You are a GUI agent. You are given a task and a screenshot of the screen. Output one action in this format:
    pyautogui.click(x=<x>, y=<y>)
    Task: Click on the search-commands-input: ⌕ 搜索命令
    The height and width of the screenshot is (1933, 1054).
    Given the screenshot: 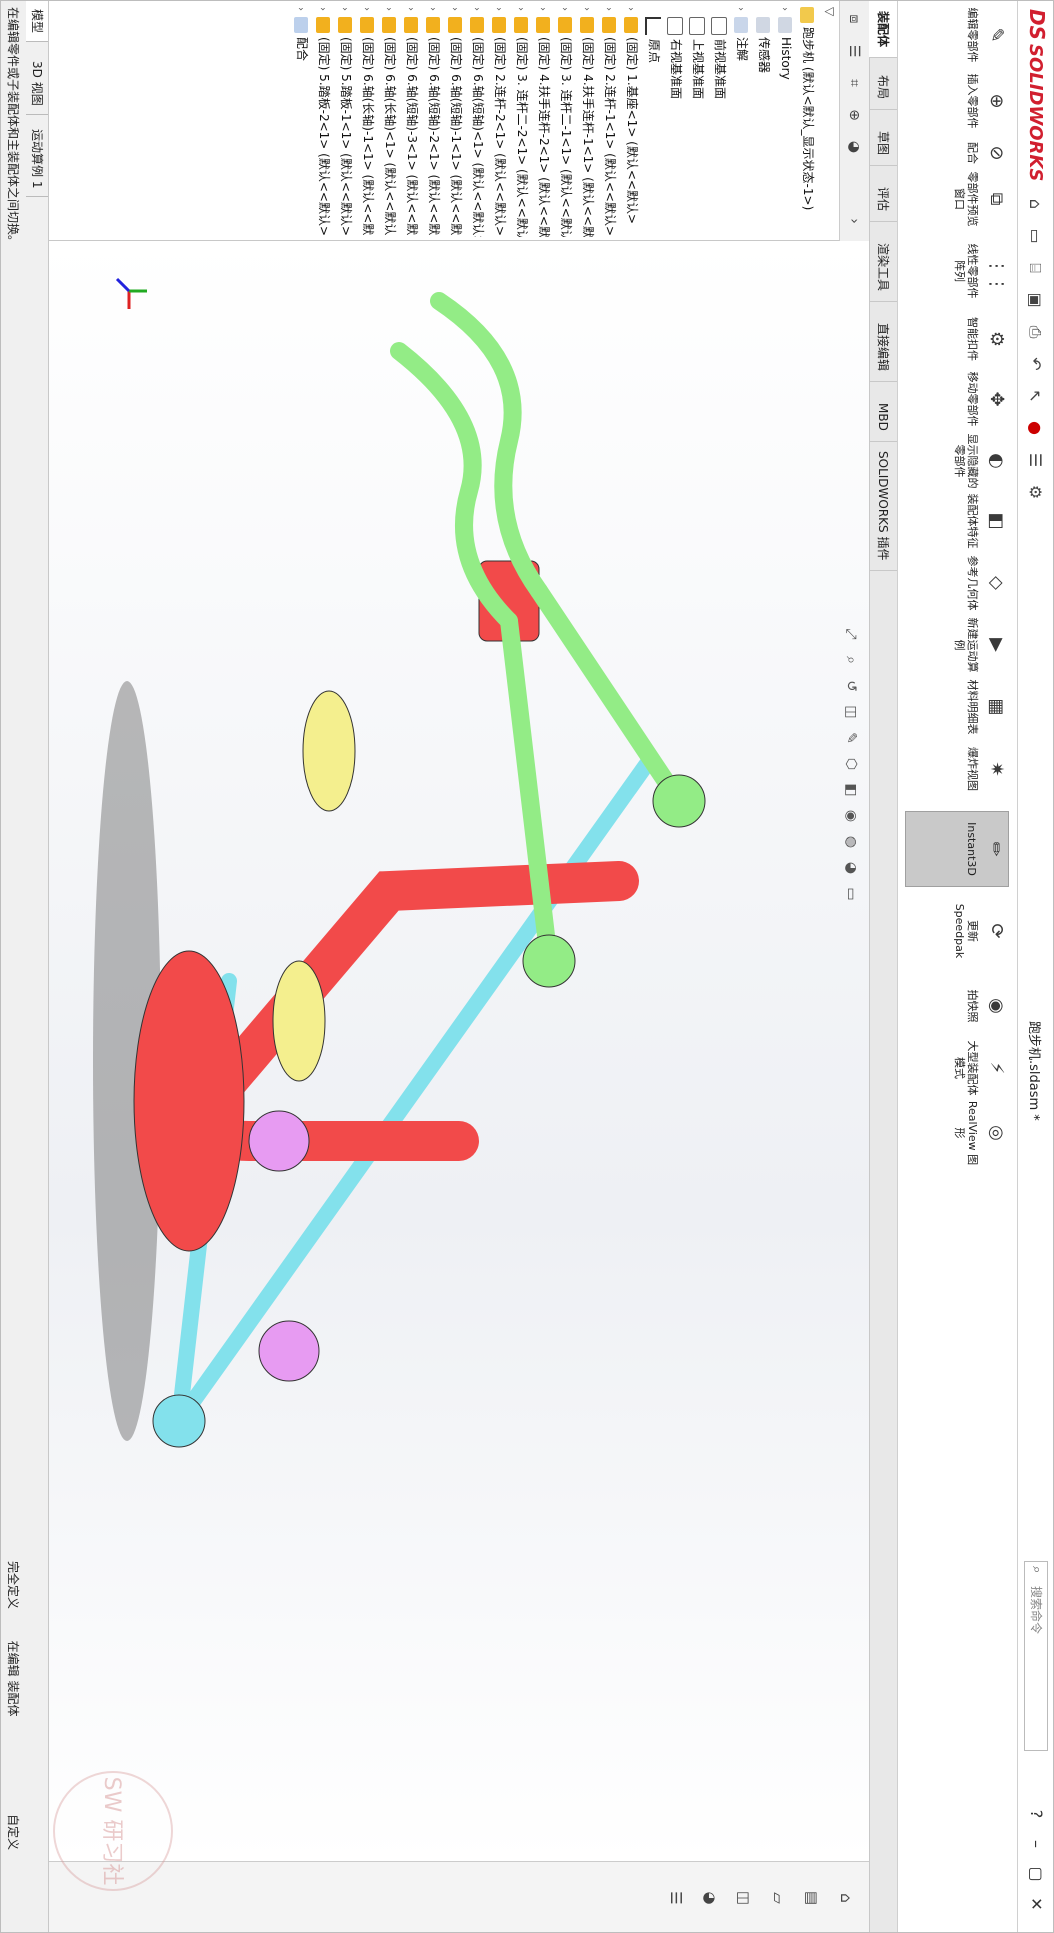 What is the action you would take?
    pyautogui.click(x=1036, y=1656)
    